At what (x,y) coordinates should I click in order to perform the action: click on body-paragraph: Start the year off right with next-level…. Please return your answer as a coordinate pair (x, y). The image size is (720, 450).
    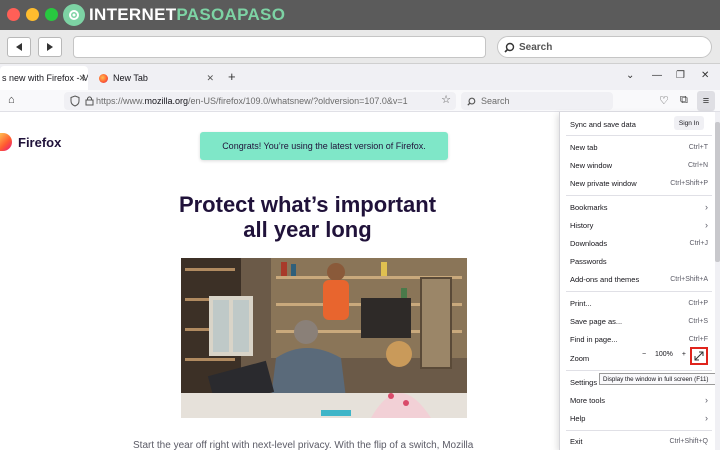
    Looking at the image, I should click on (303, 445).